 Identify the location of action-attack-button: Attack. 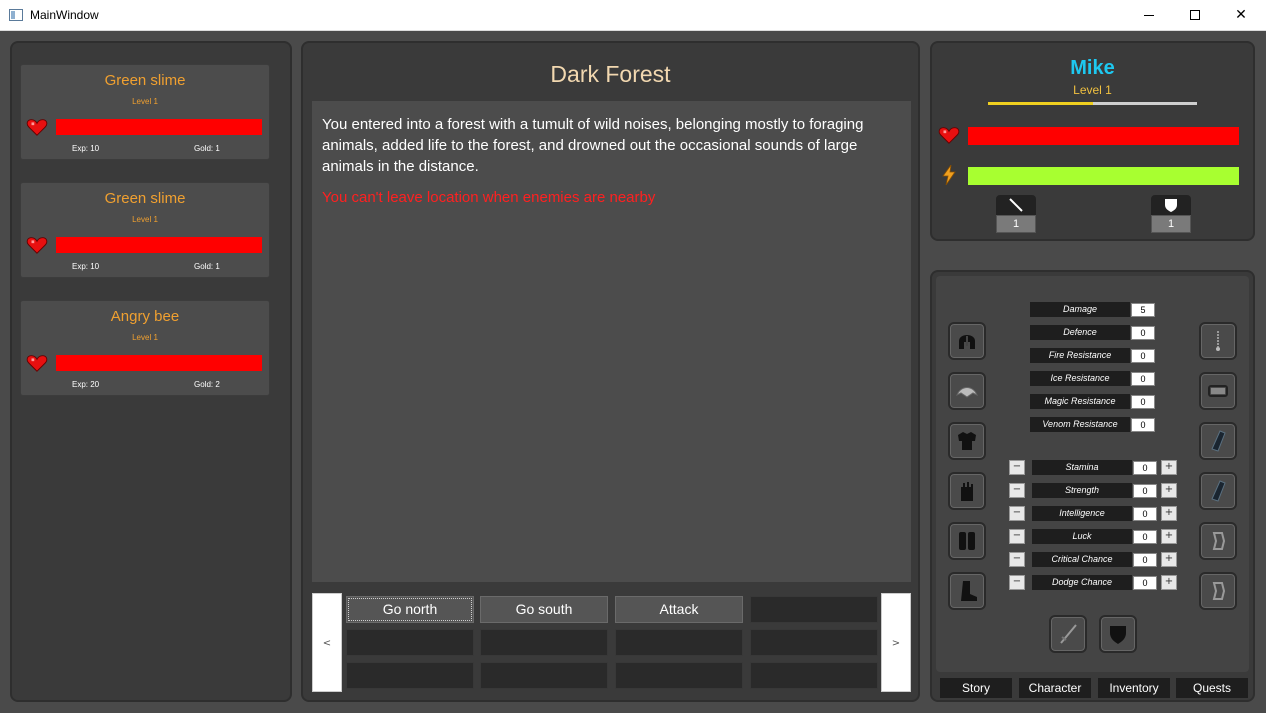
(679, 609).